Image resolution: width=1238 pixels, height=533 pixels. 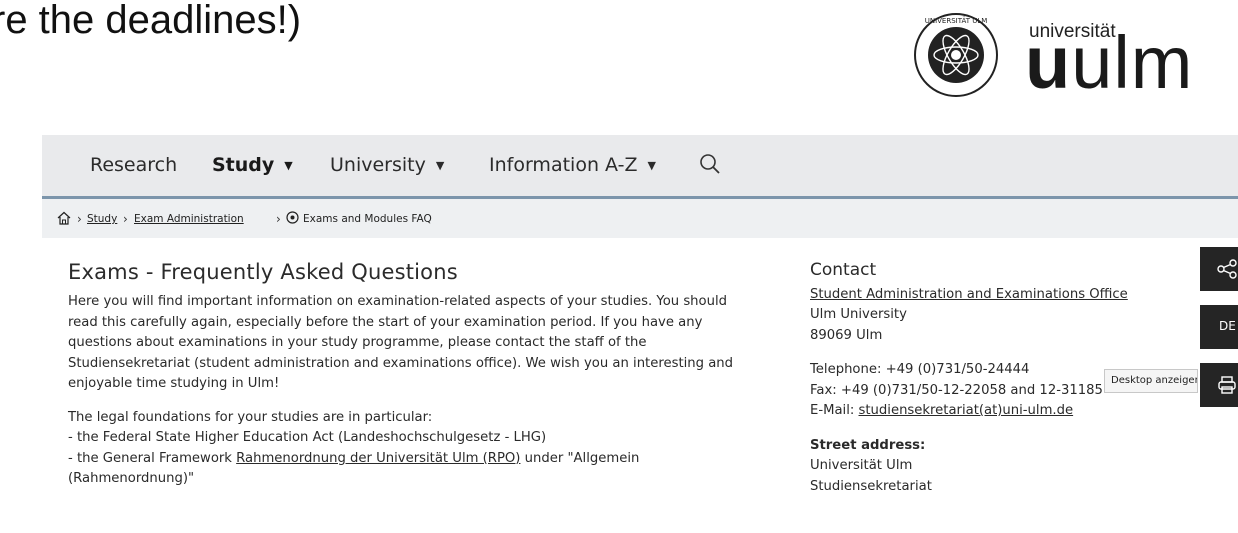 I want to click on contact-university: Ulm University, so click(x=858, y=314).